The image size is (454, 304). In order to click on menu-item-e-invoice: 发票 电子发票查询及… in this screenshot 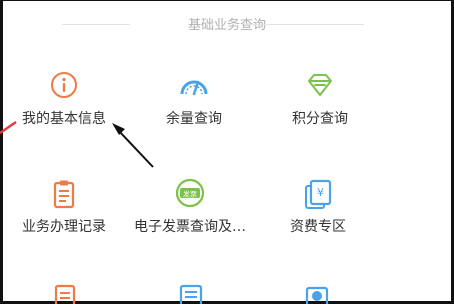, I will do `click(190, 213)`.